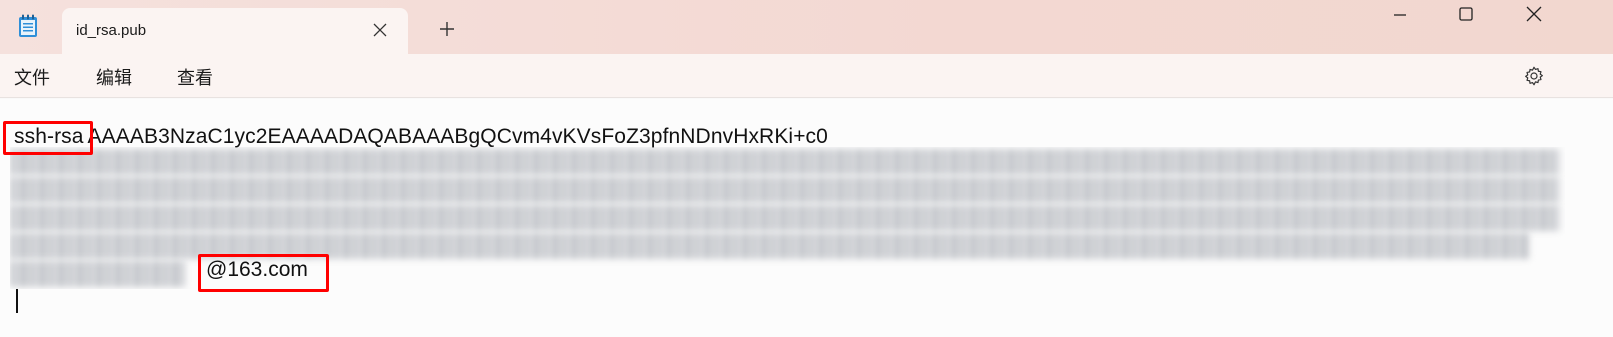  I want to click on menu-view: 查看, so click(195, 77).